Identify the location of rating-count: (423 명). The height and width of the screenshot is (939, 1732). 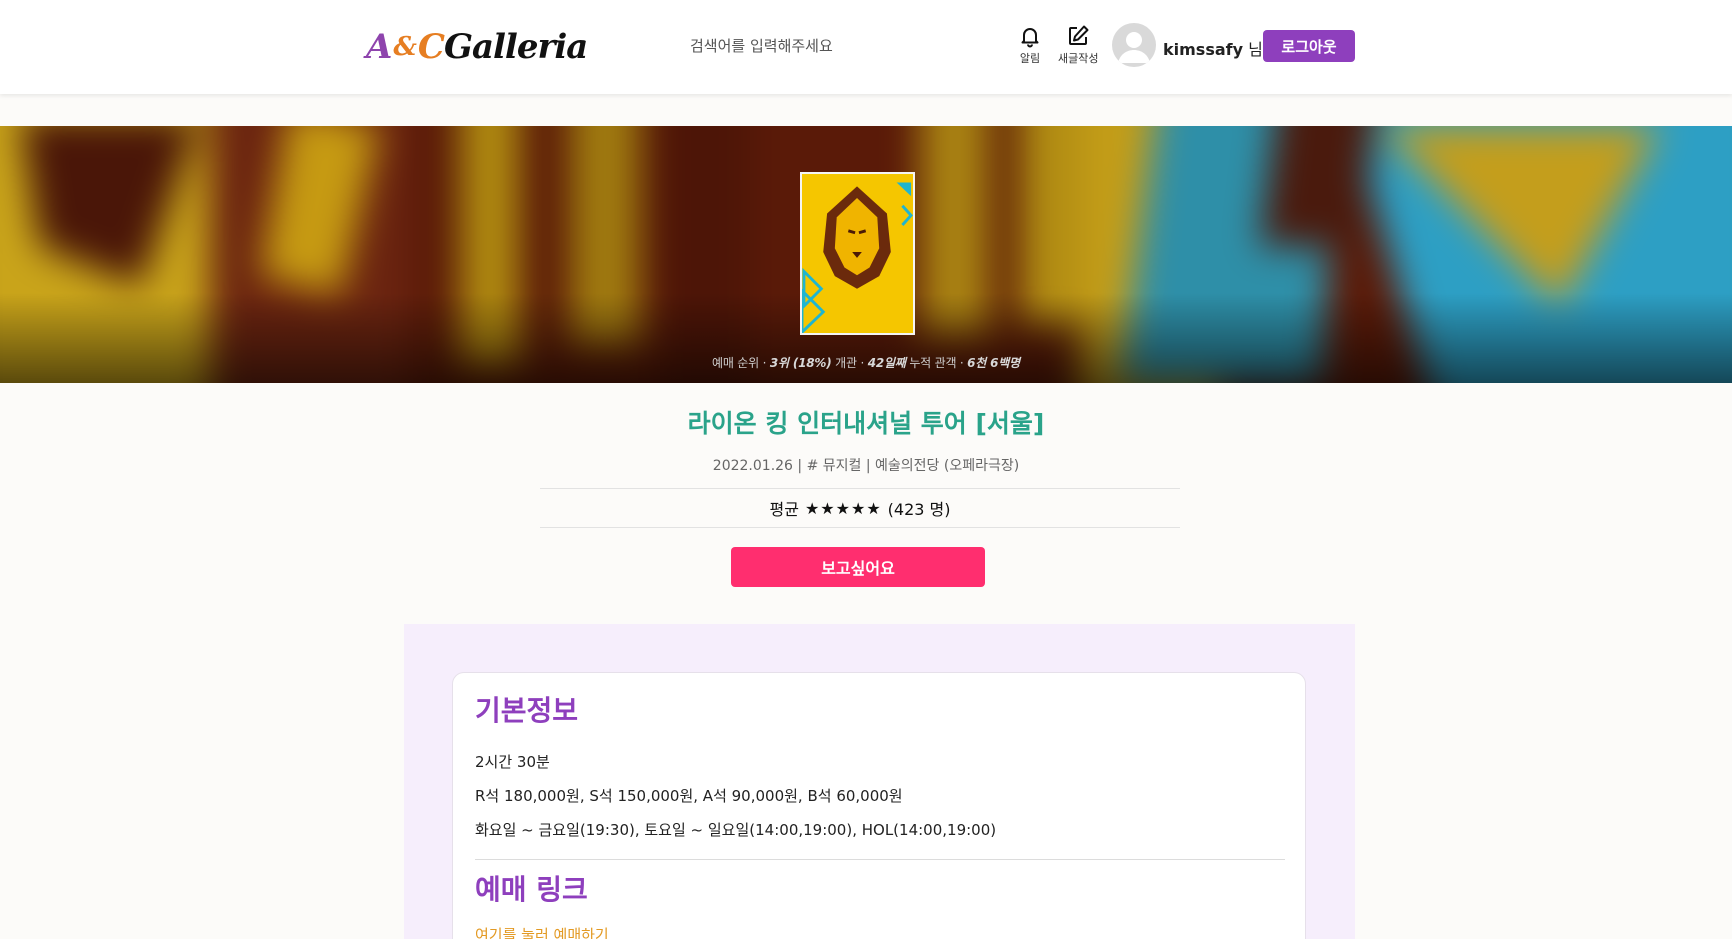
(919, 509).